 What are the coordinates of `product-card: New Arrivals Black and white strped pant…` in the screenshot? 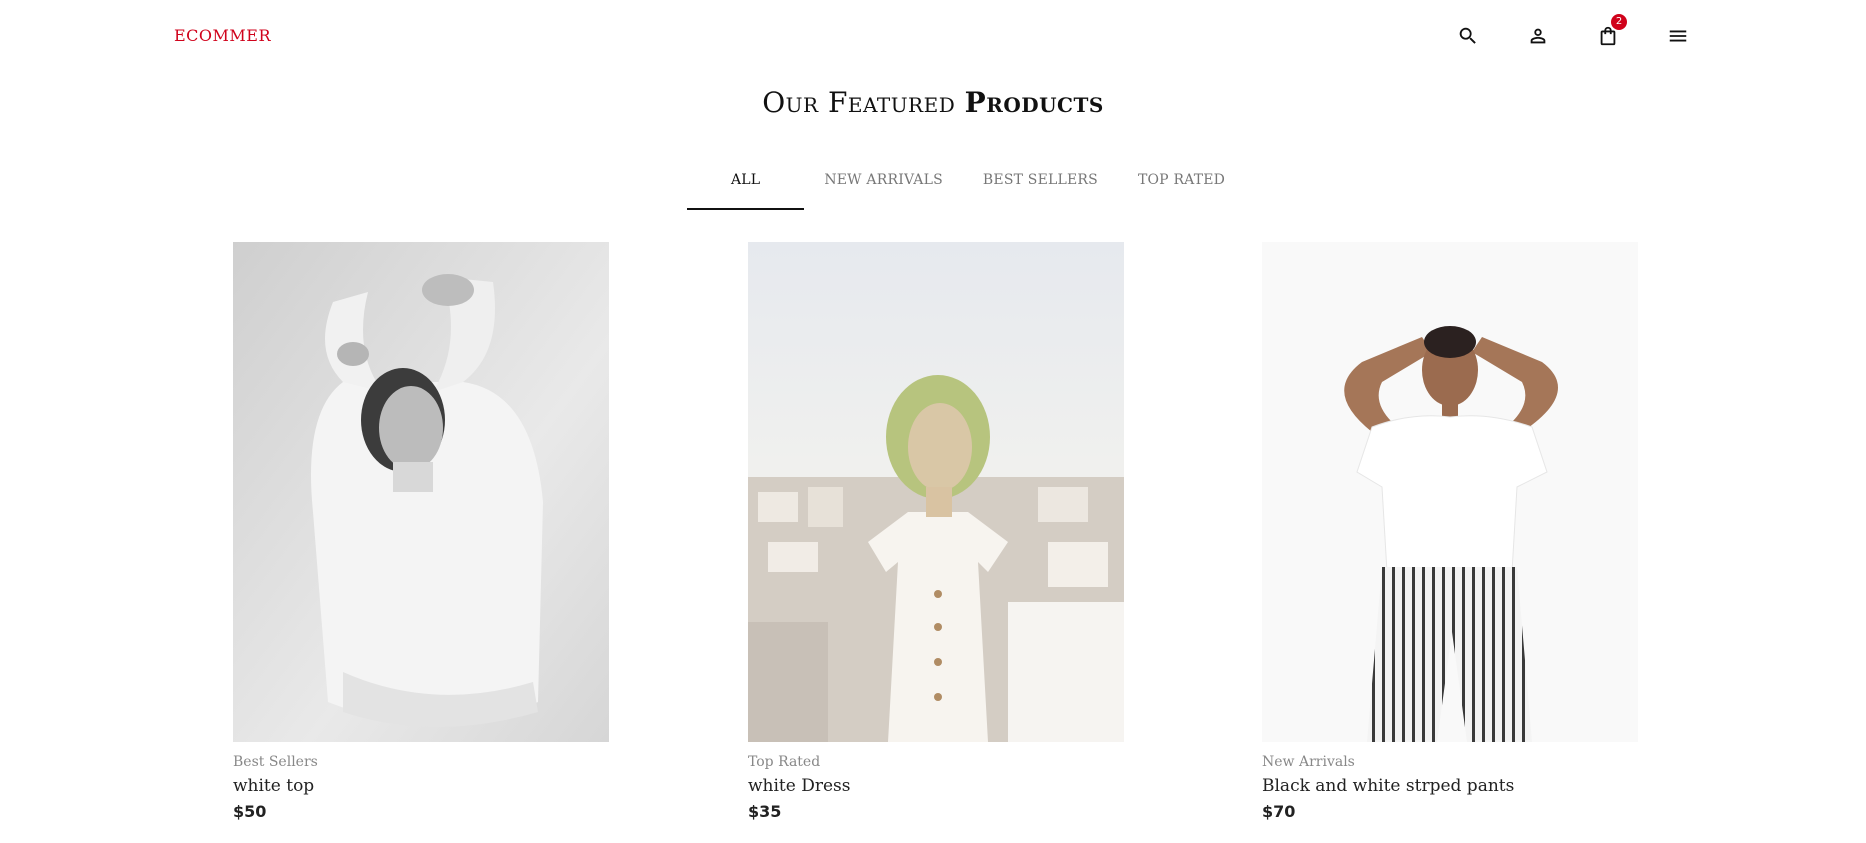 It's located at (1450, 531).